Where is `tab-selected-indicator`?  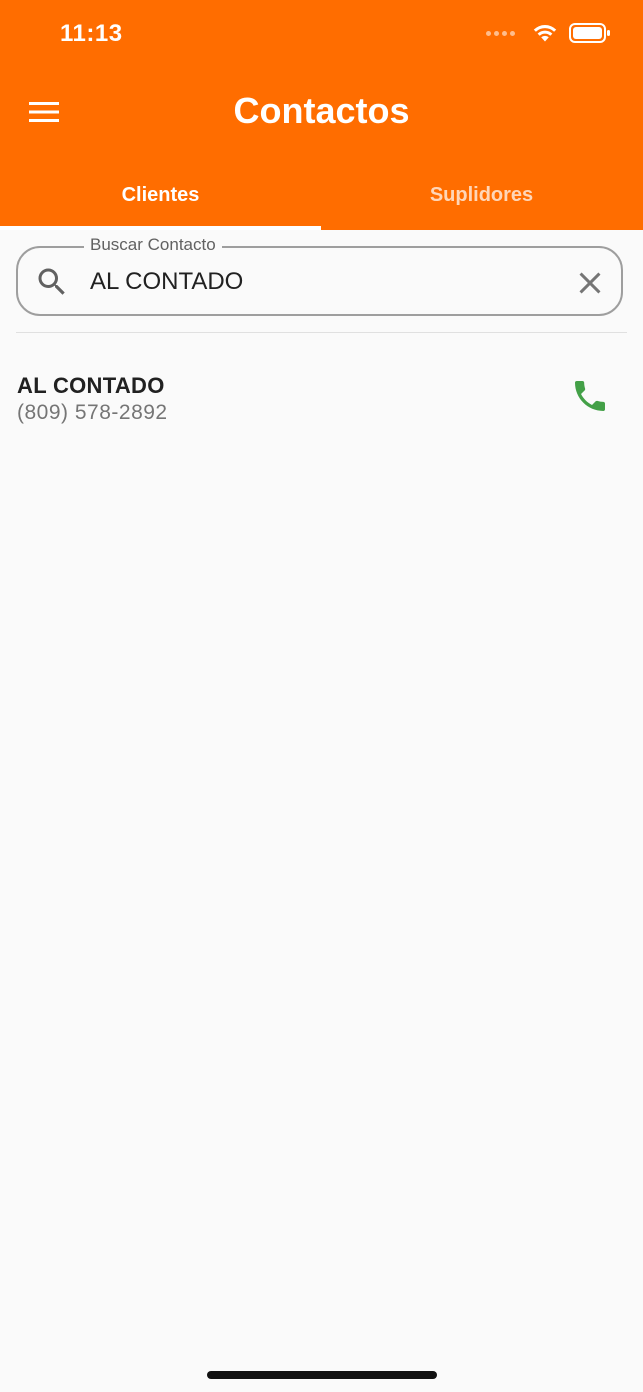 tab-selected-indicator is located at coordinates (160, 228).